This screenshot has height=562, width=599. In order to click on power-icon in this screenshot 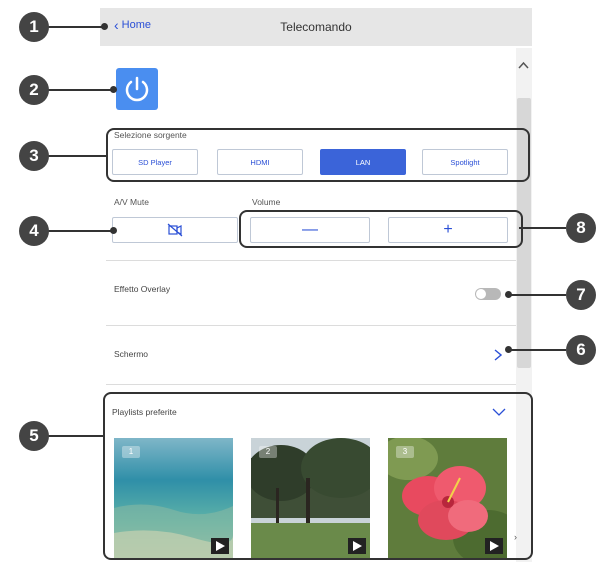, I will do `click(137, 89)`.